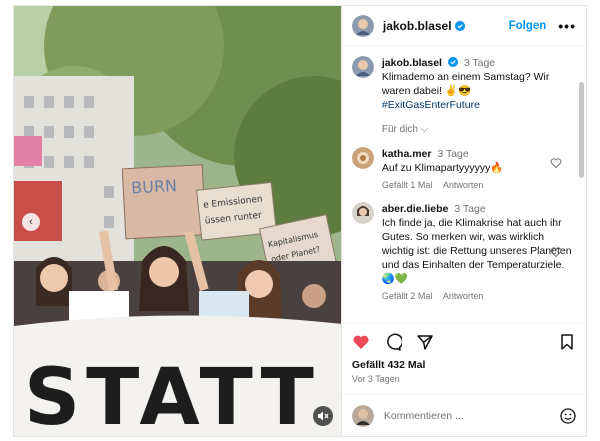 This screenshot has height=441, width=600. What do you see at coordinates (479, 129) in the screenshot?
I see `for-you-filter: Für dich ⌵` at bounding box center [479, 129].